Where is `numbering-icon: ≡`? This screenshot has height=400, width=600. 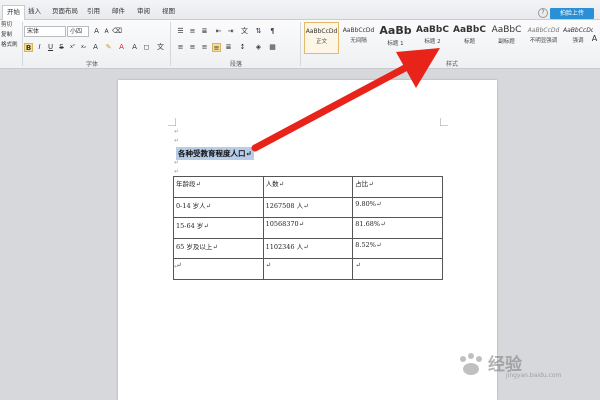
numbering-icon: ≡ is located at coordinates (192, 31).